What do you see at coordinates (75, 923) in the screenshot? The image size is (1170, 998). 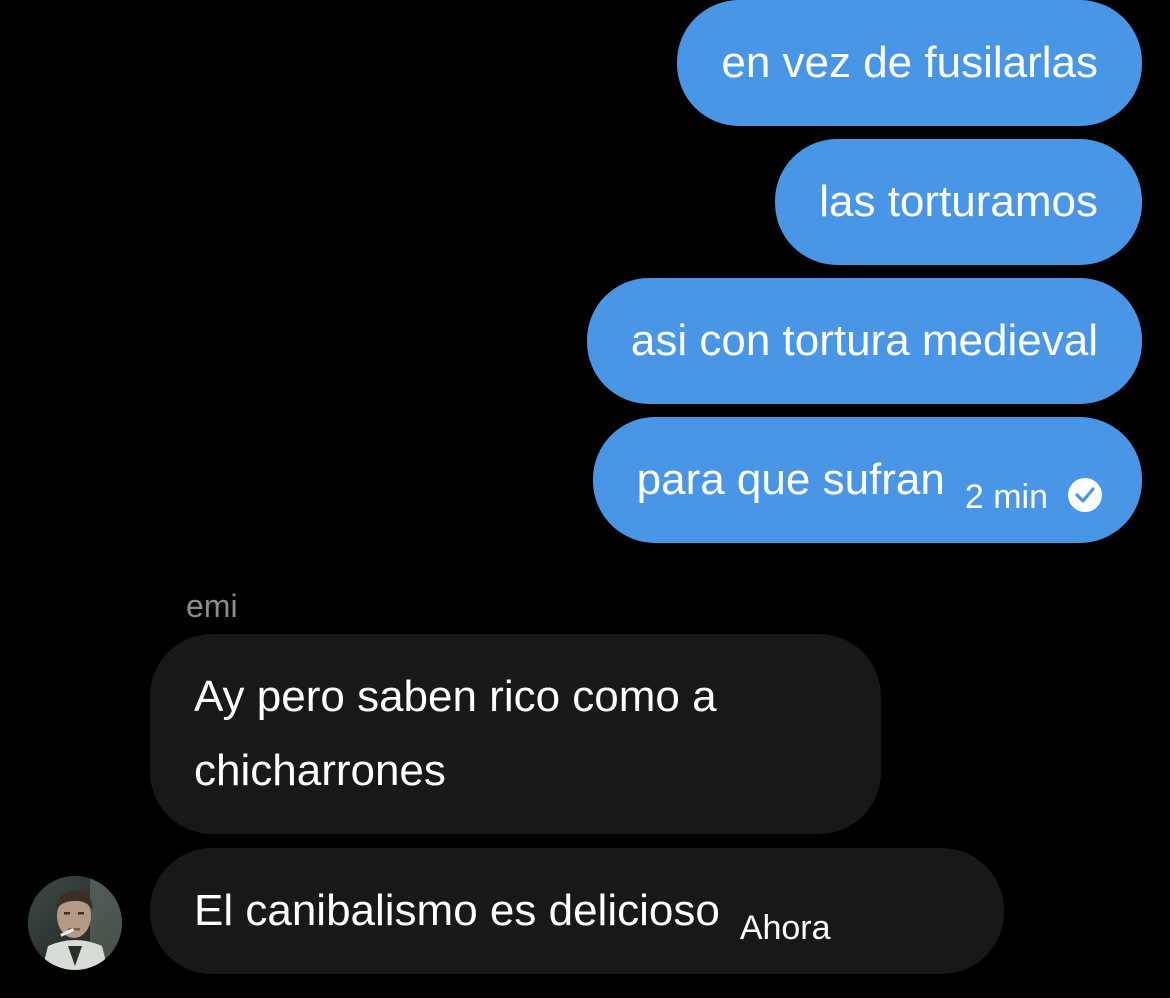 I see `avatar` at bounding box center [75, 923].